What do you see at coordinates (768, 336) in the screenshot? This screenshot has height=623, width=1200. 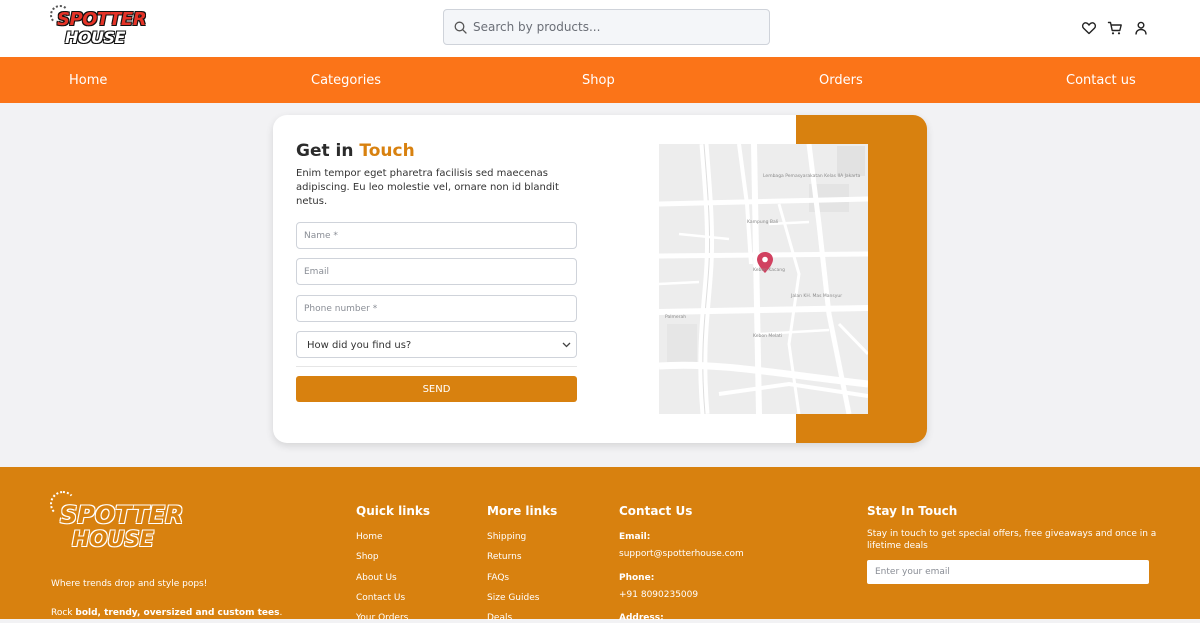 I see `map-label: Kebon Melati` at bounding box center [768, 336].